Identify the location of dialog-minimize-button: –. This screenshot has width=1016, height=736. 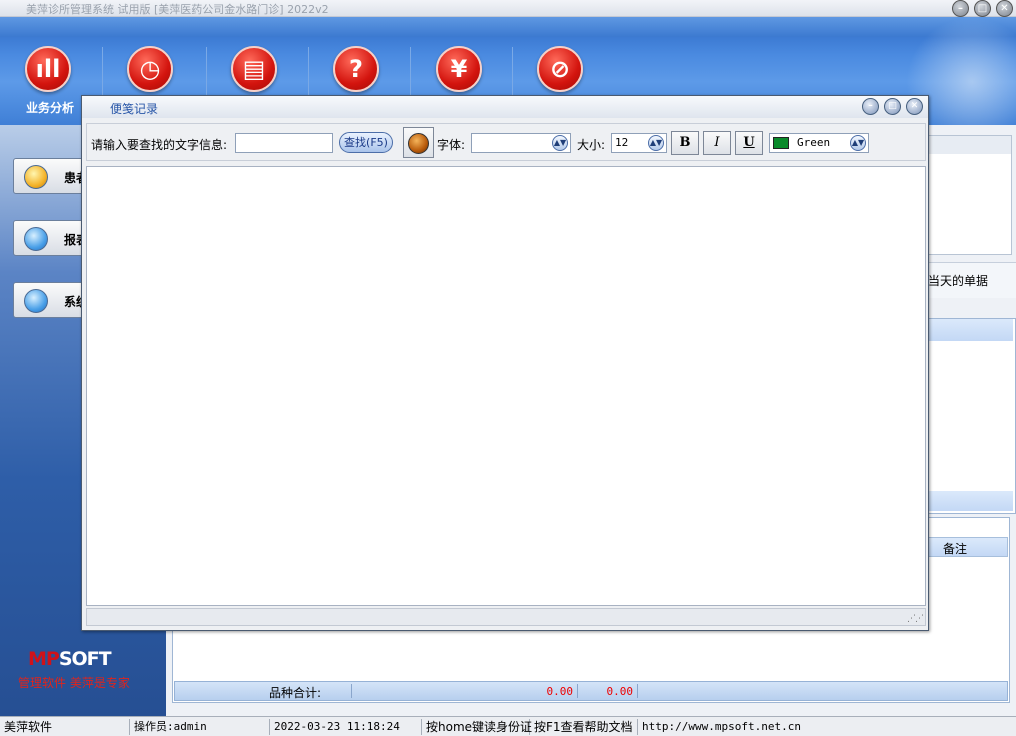
(870, 106).